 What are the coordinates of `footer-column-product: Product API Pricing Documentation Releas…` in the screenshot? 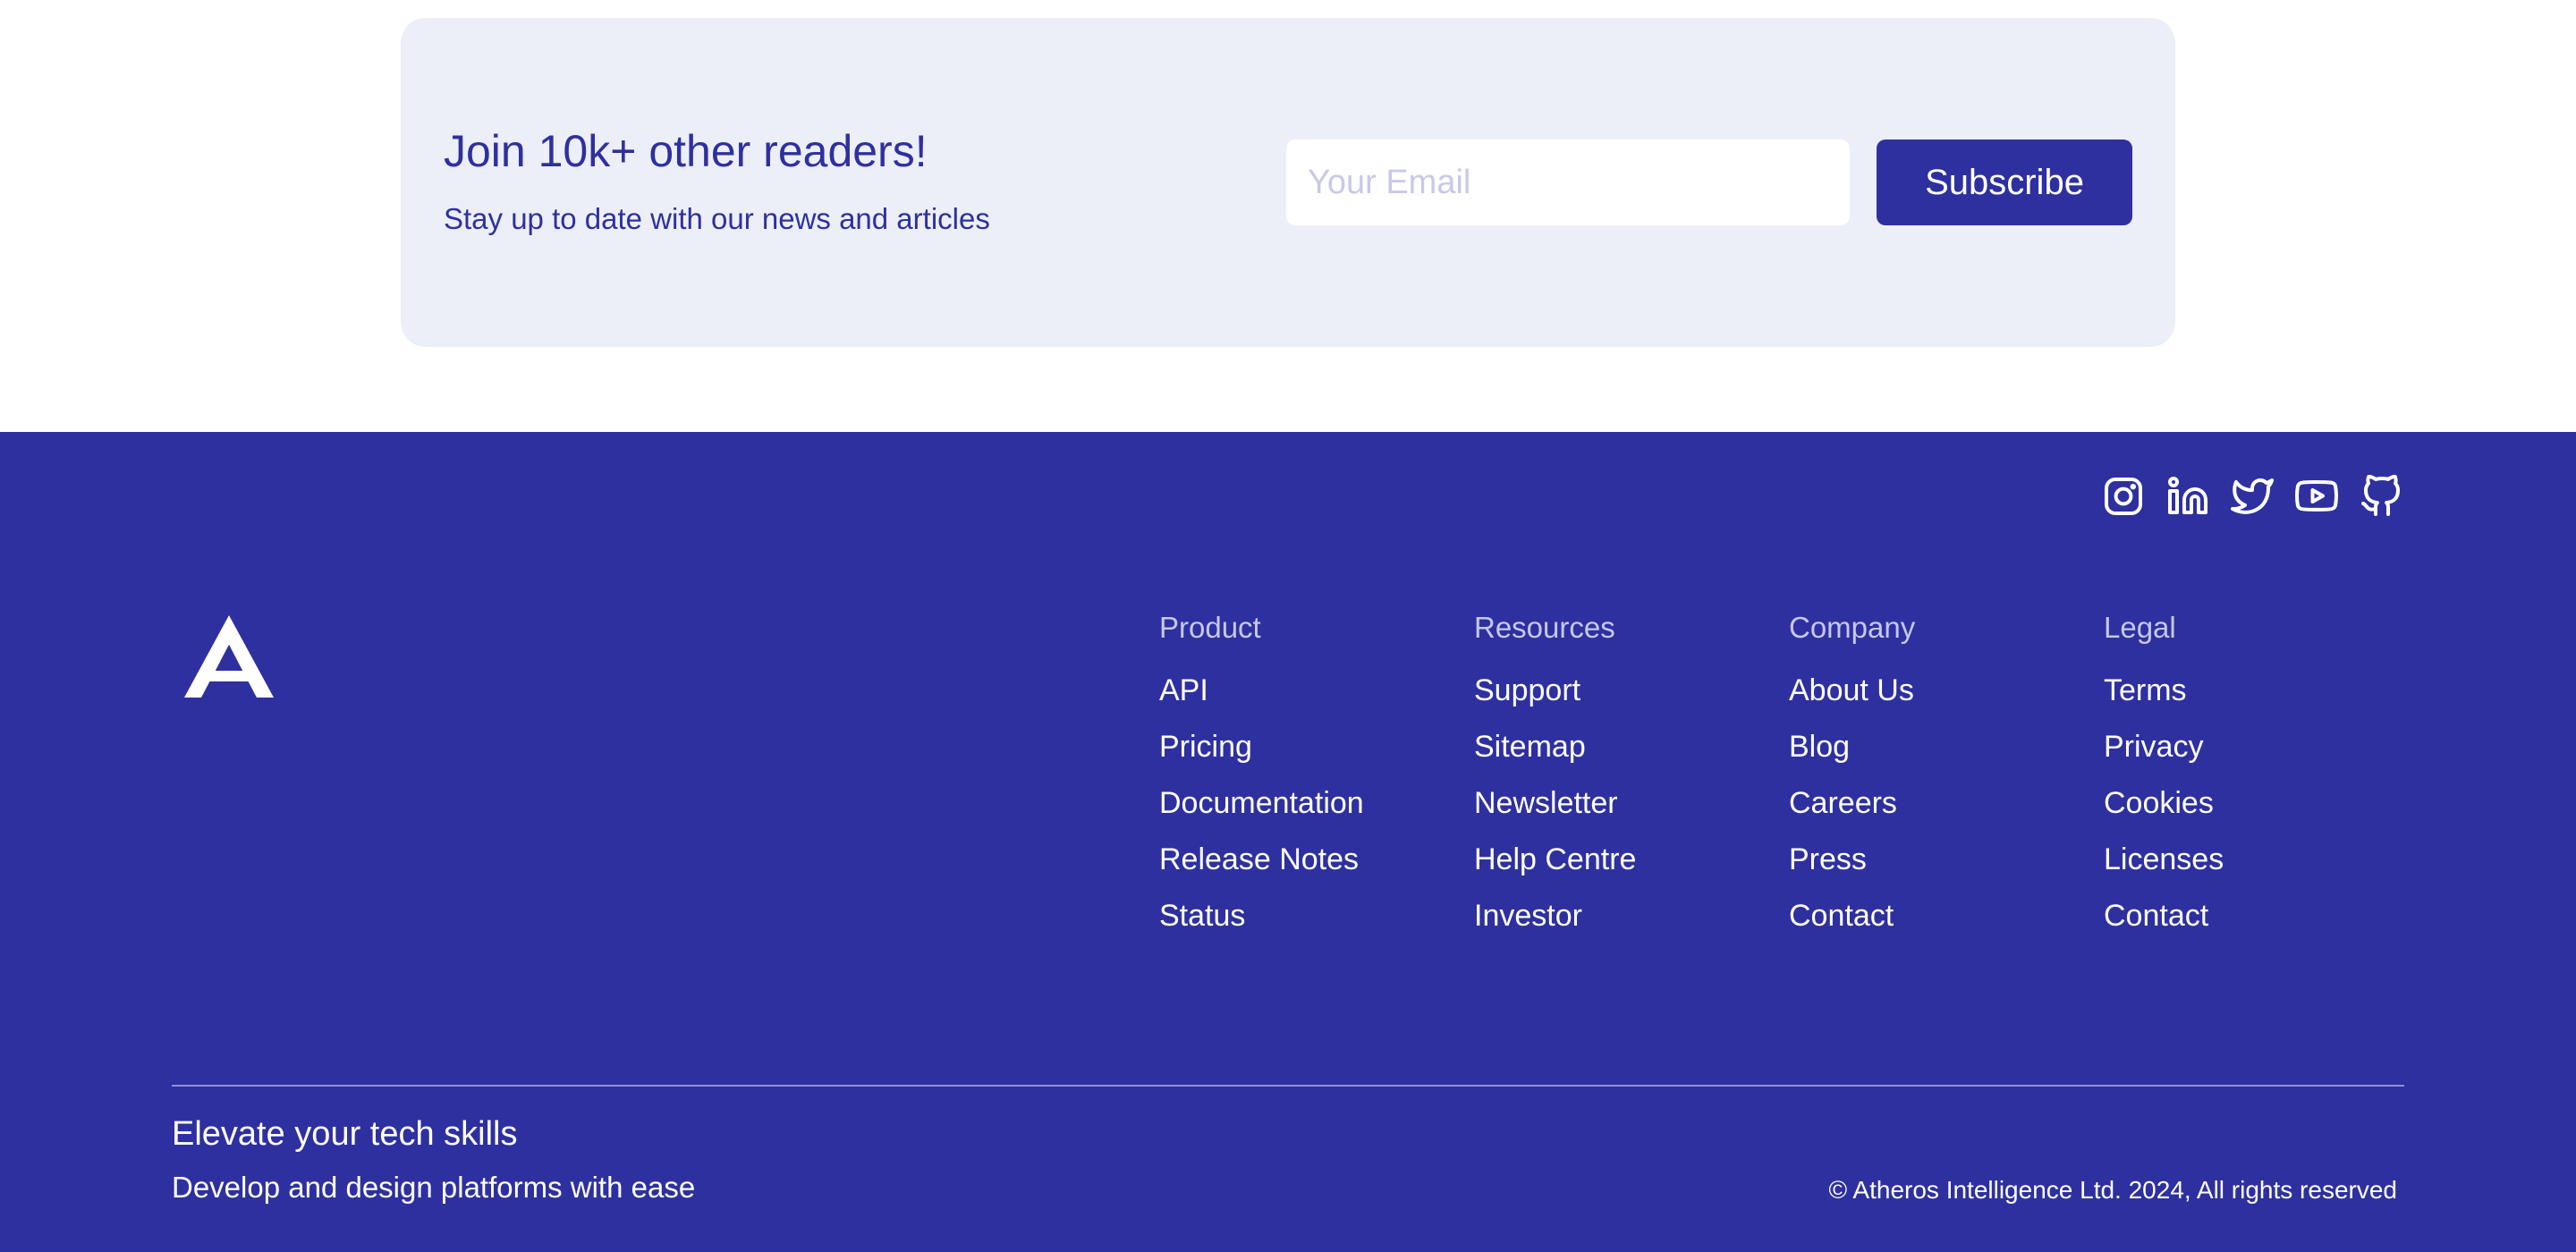 It's located at (1311, 782).